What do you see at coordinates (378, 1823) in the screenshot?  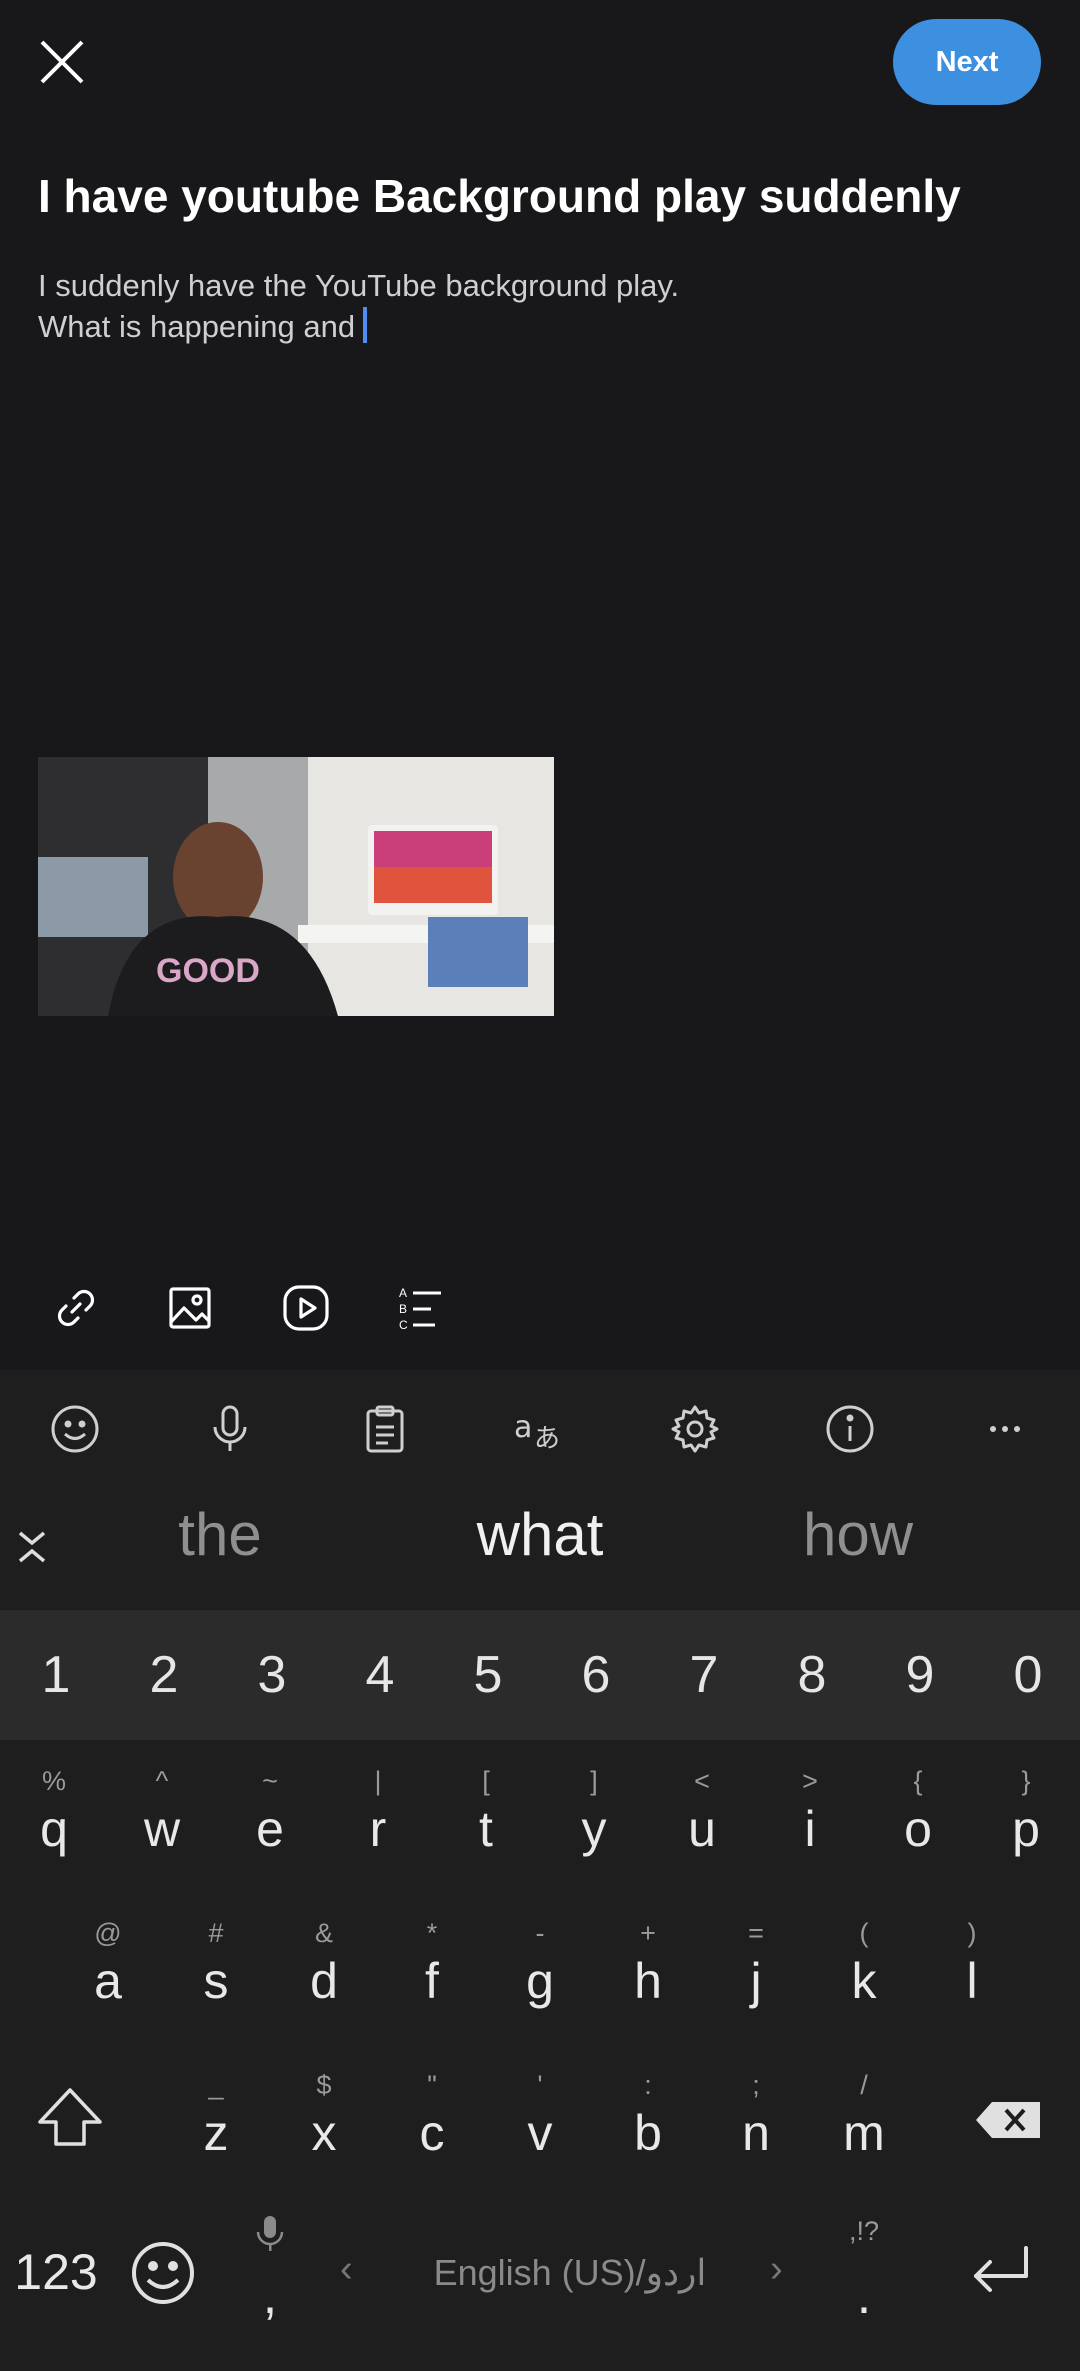 I see `key-r: | r` at bounding box center [378, 1823].